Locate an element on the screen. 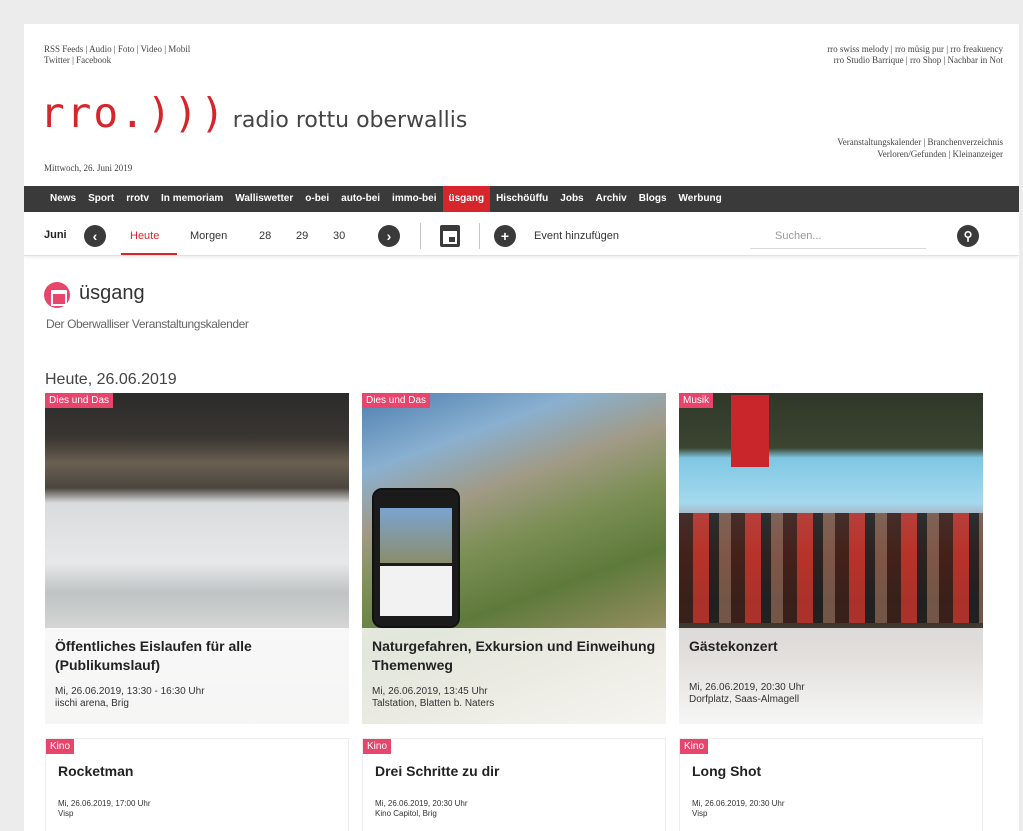  nav-item-usgang: üsgang is located at coordinates (466, 199).